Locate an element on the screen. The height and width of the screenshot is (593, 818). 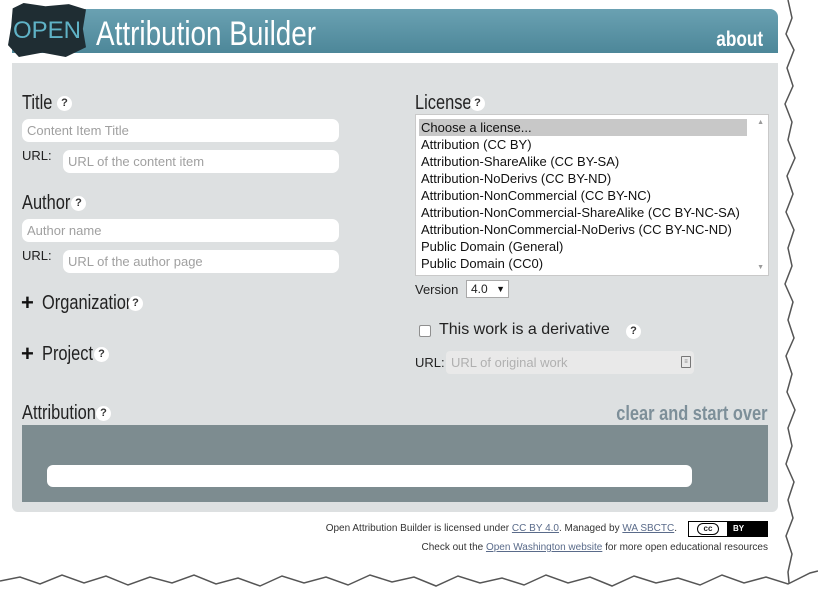
content-url-input is located at coordinates (201, 161).